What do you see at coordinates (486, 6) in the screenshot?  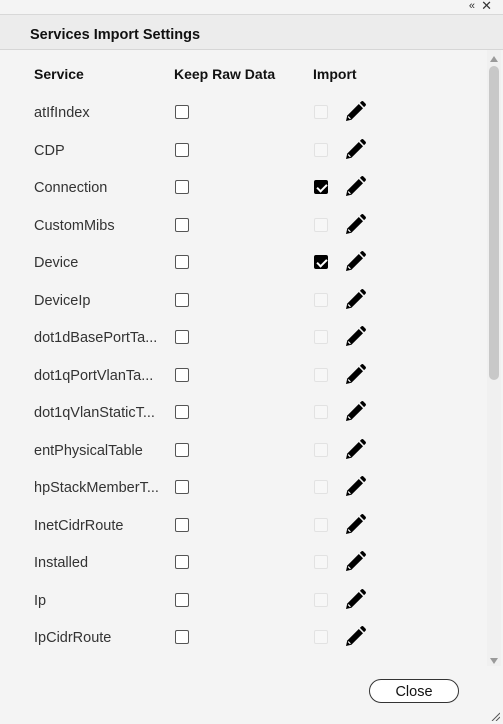 I see `close-icon: ✕` at bounding box center [486, 6].